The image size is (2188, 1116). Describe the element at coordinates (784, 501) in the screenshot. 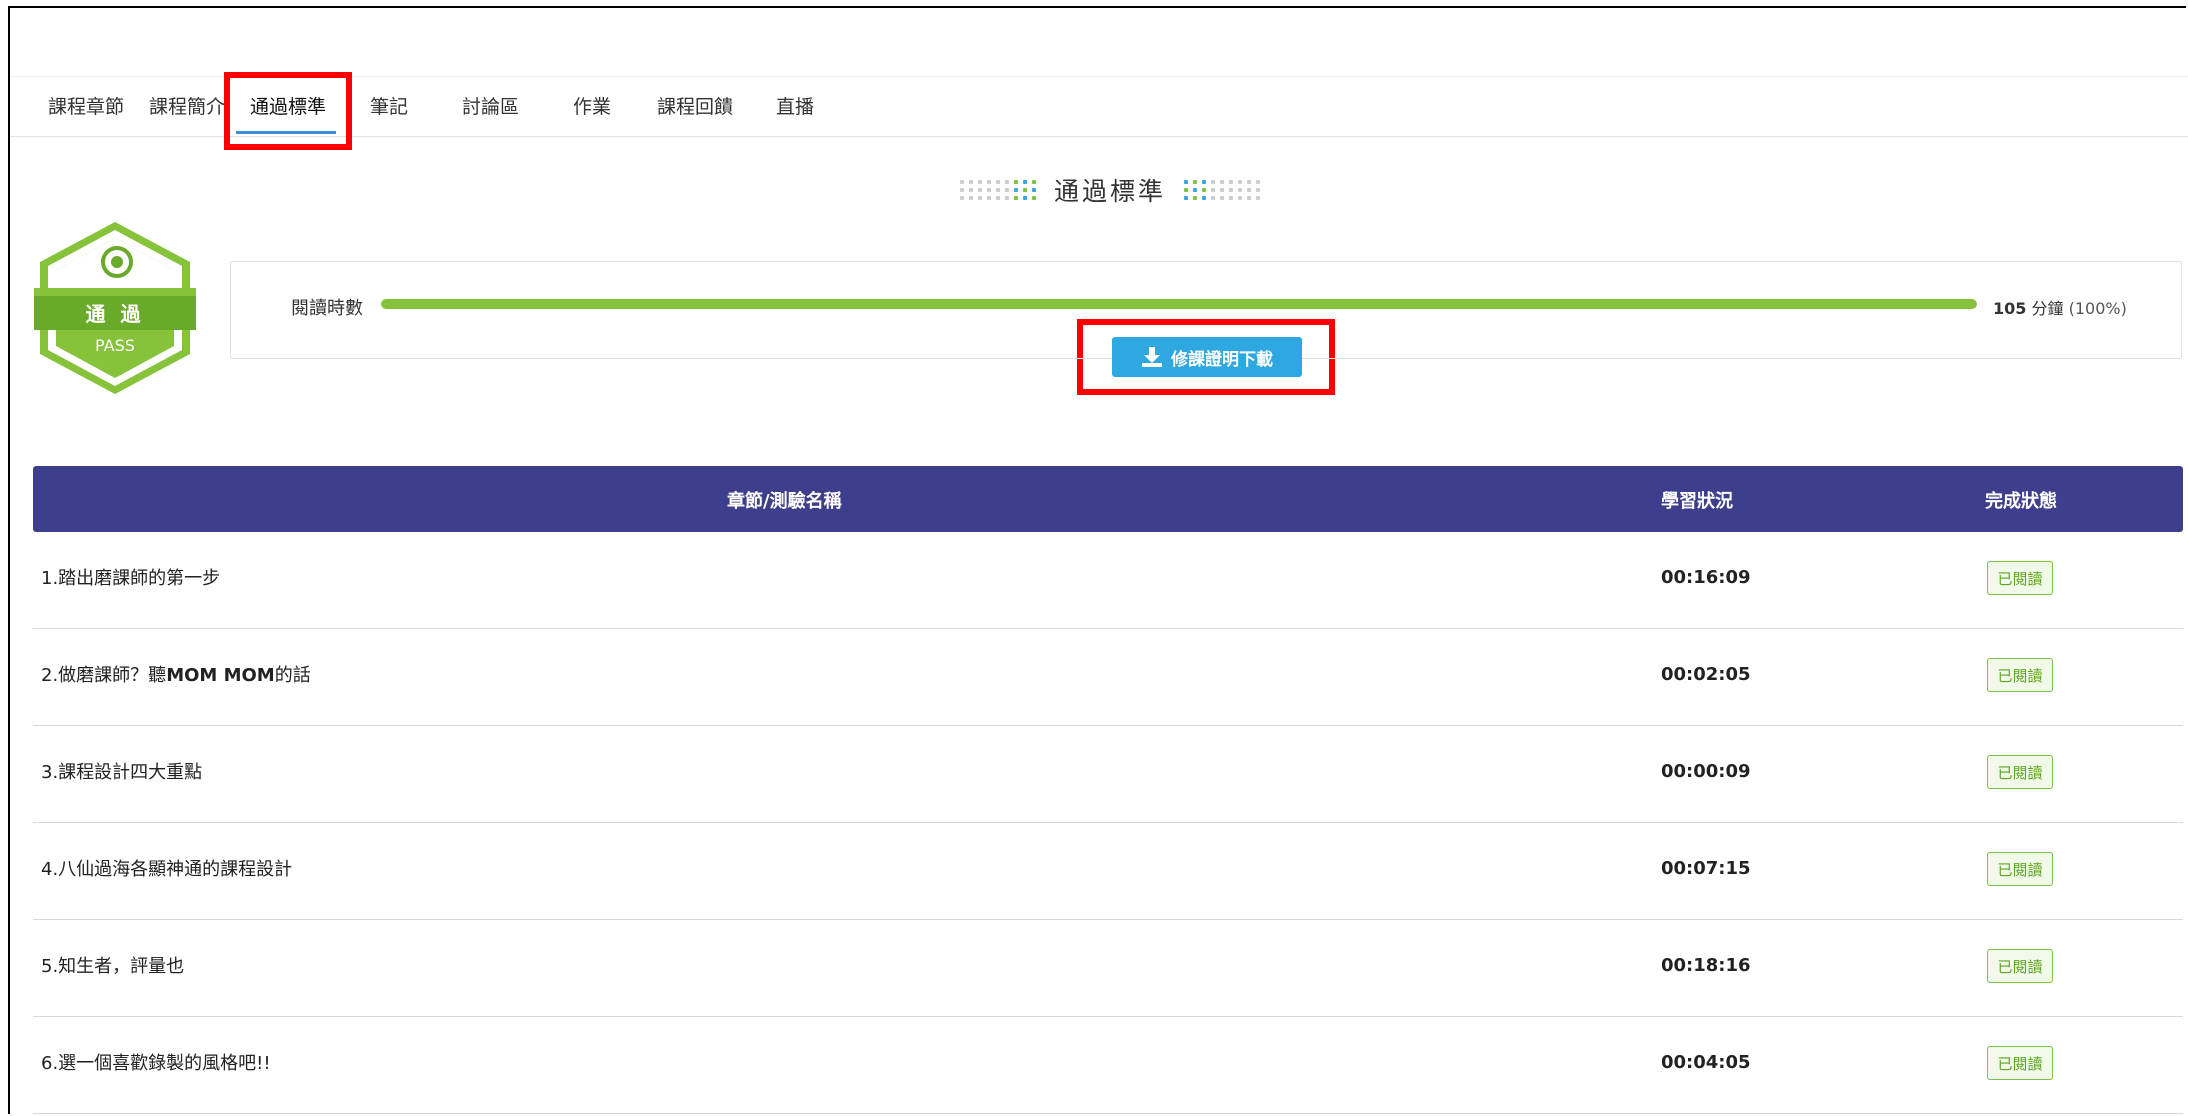

I see `col-header-name: 章節/測驗名稱` at that location.